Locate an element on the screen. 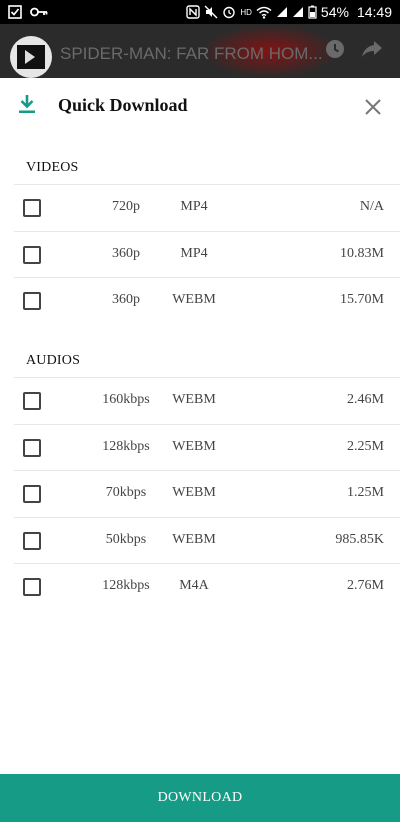 This screenshot has height=822, width=400. battery-icon is located at coordinates (312, 12).